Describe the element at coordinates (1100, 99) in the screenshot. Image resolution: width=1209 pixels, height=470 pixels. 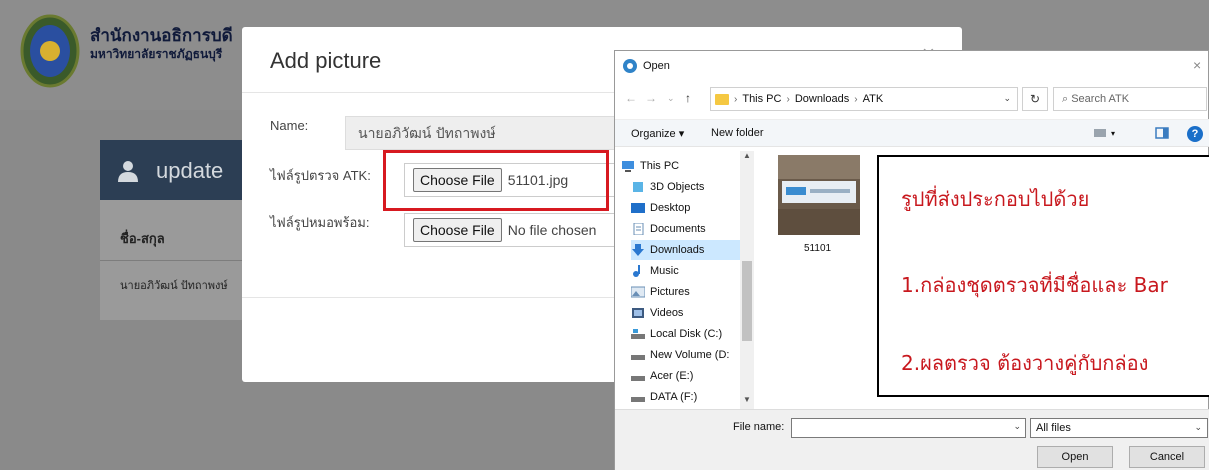
I see `search-placeholder: Search ATK` at that location.